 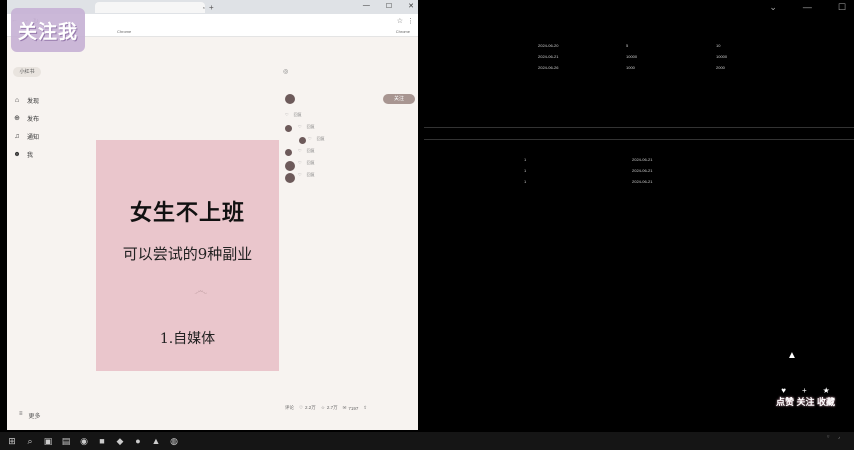 I want to click on table-row: 2024-06-20 5 10, so click(x=629, y=45).